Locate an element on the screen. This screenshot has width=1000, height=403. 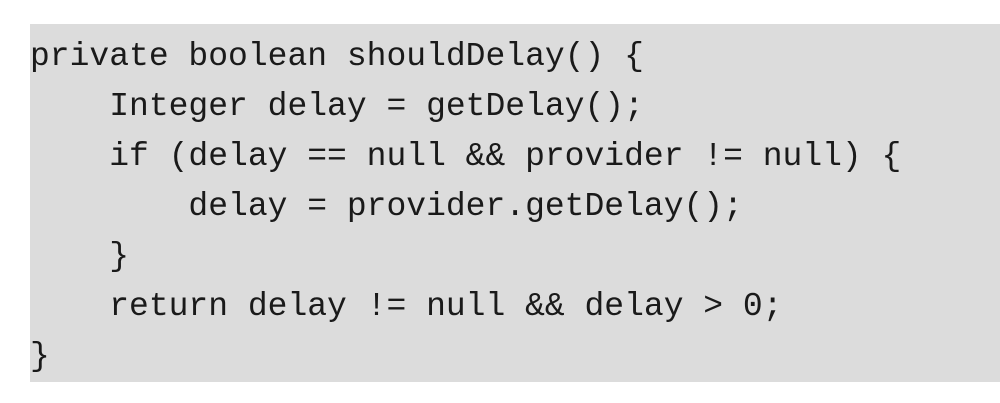
code-line-delay-declaration: Integer delay = getDelay(); is located at coordinates (337, 106).